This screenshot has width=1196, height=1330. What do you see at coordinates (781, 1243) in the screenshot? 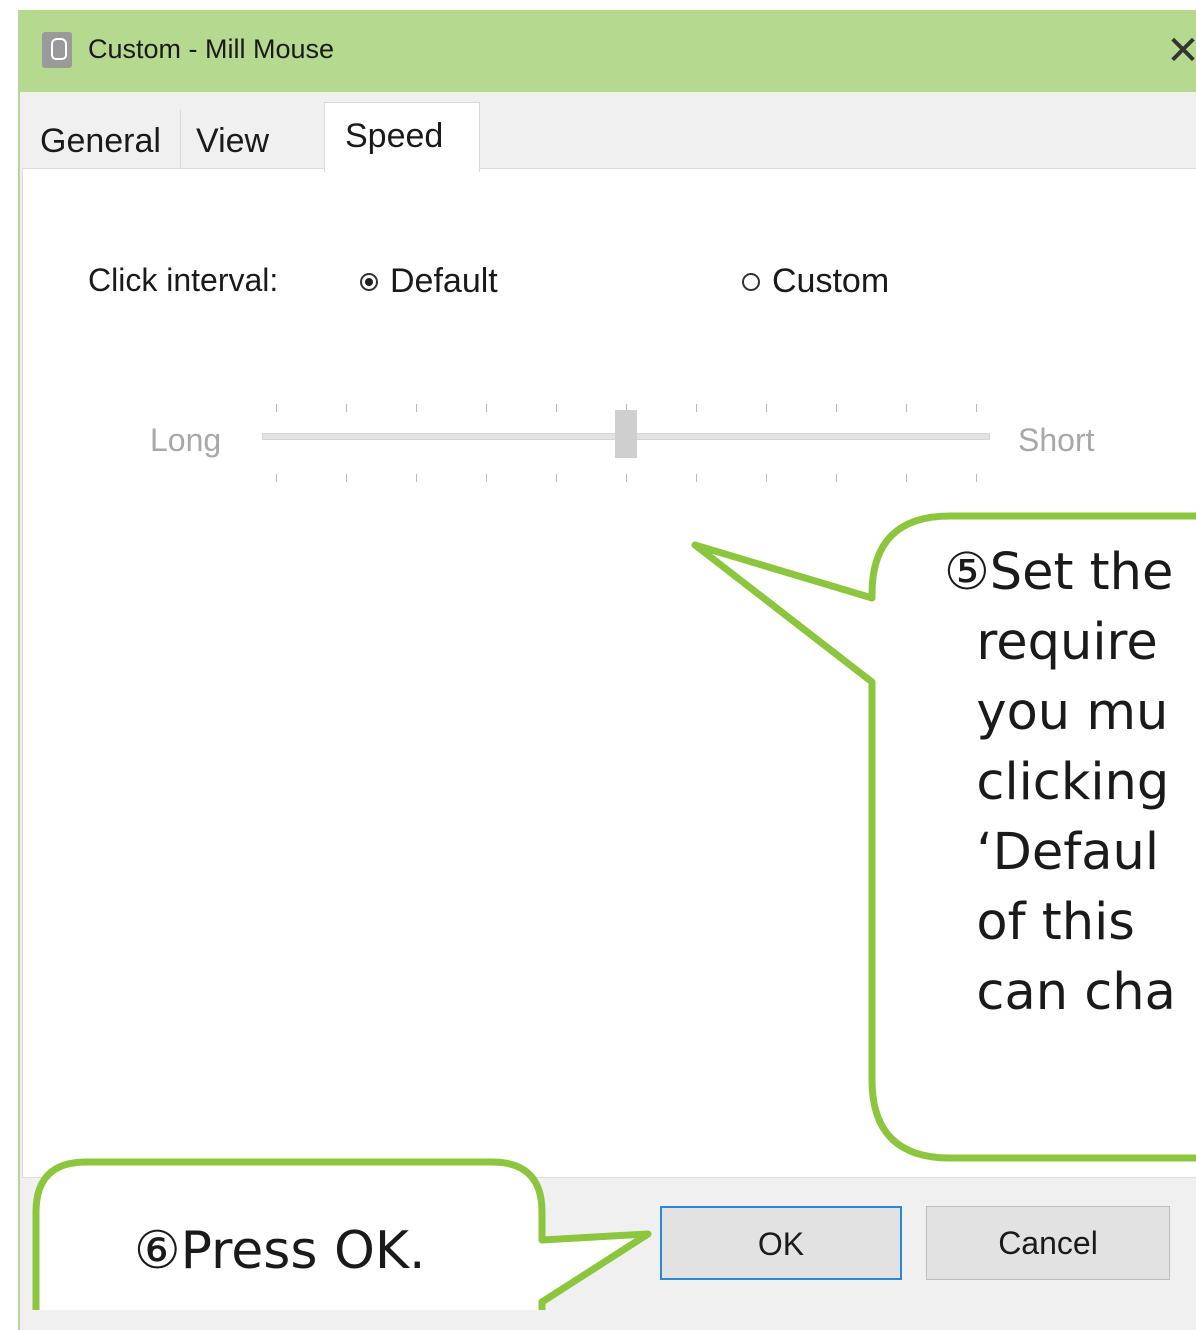
I see `ok-button: OK` at bounding box center [781, 1243].